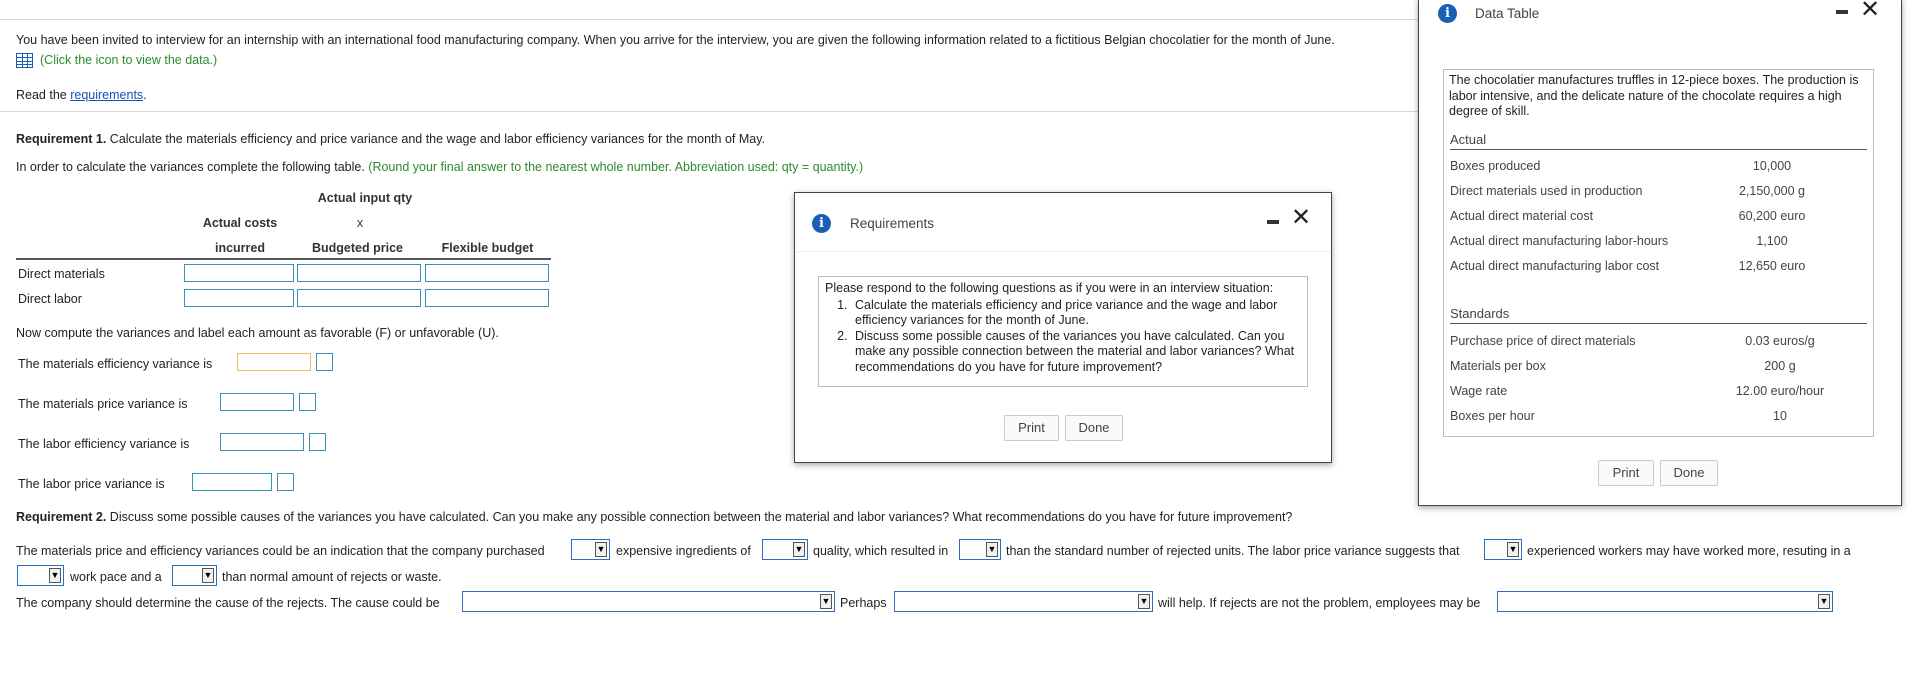 The height and width of the screenshot is (693, 1919). What do you see at coordinates (1023, 601) in the screenshot?
I see `perhaps-select: ▼` at bounding box center [1023, 601].